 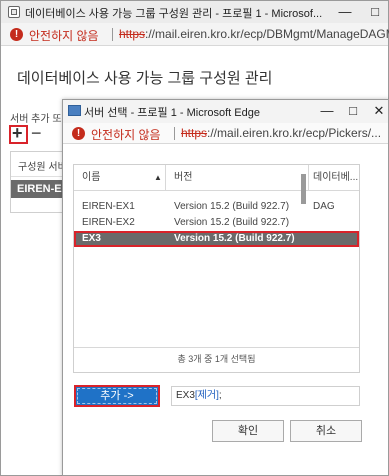 I want to click on remove-server-button: −, so click(x=36, y=133).